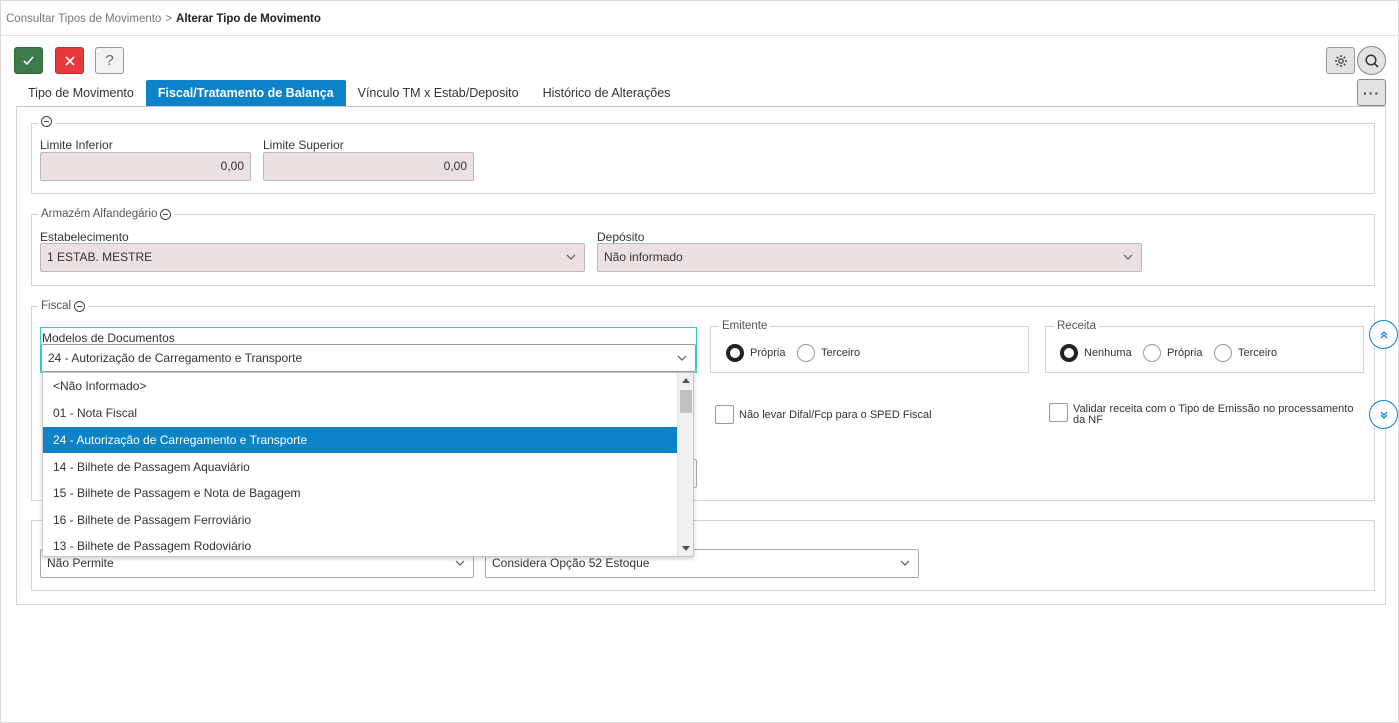 This screenshot has width=1399, height=723. Describe the element at coordinates (745, 326) in the screenshot. I see `emitente-legend: Emitente` at that location.